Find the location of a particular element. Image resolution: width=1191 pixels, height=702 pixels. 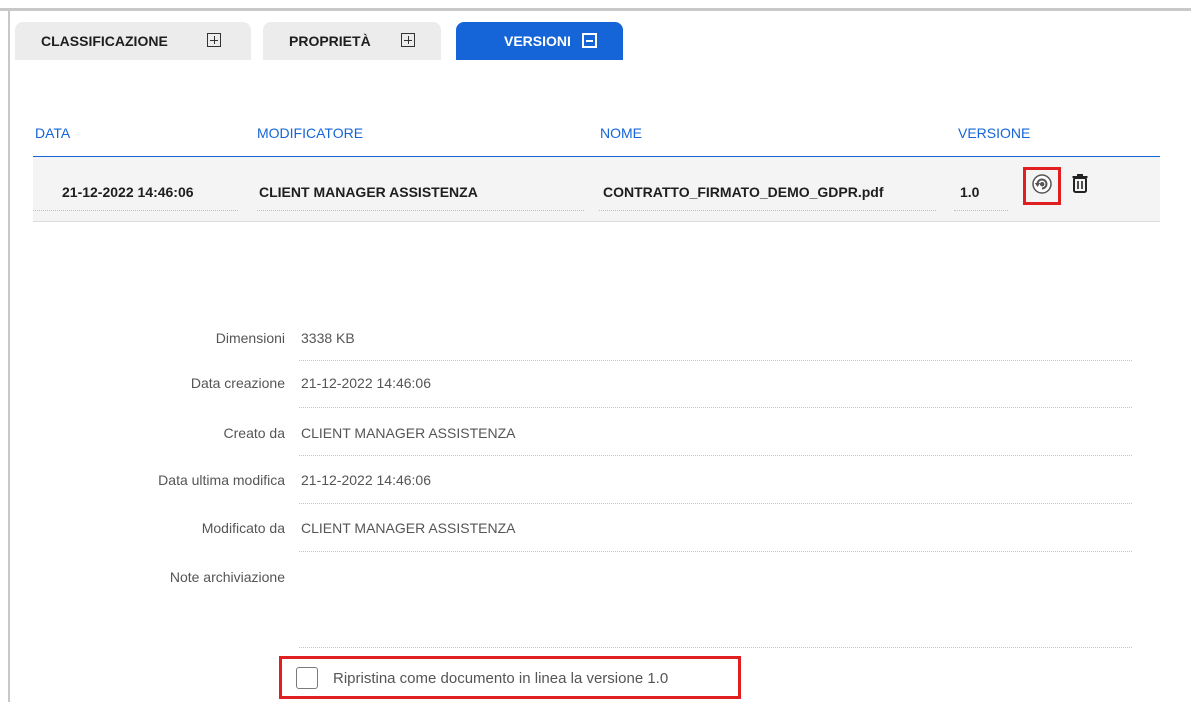

restore-checkbox is located at coordinates (307, 678).